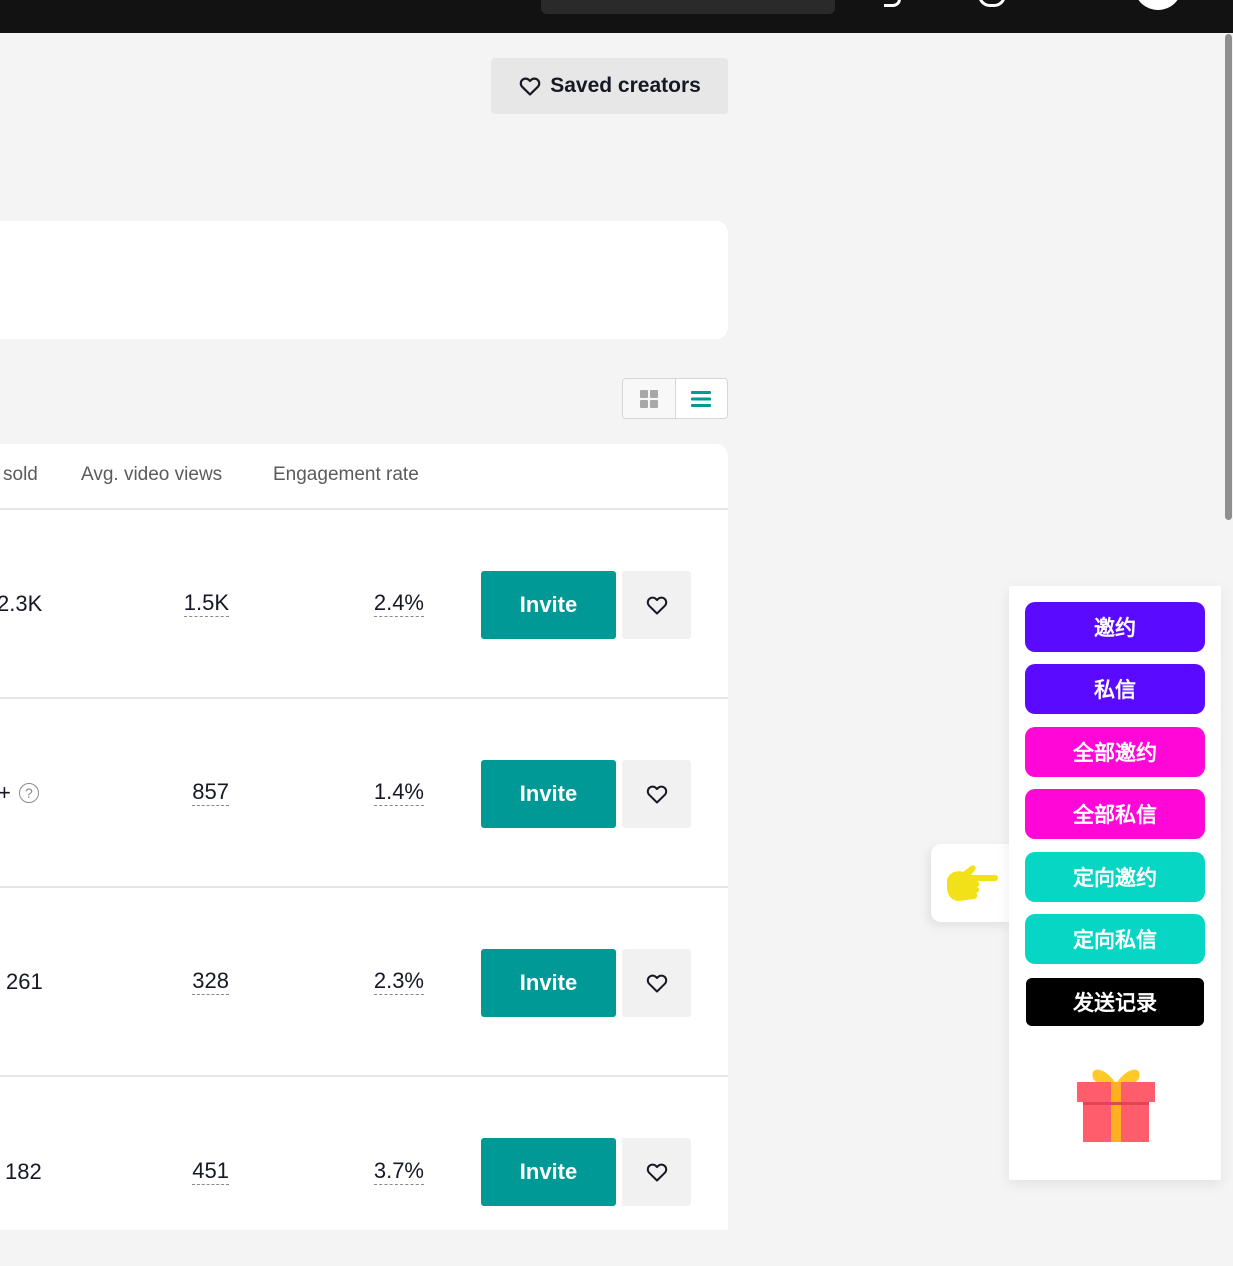 This screenshot has height=1266, width=1233. I want to click on column-header-engagement-rate: Engagement rate, so click(346, 475).